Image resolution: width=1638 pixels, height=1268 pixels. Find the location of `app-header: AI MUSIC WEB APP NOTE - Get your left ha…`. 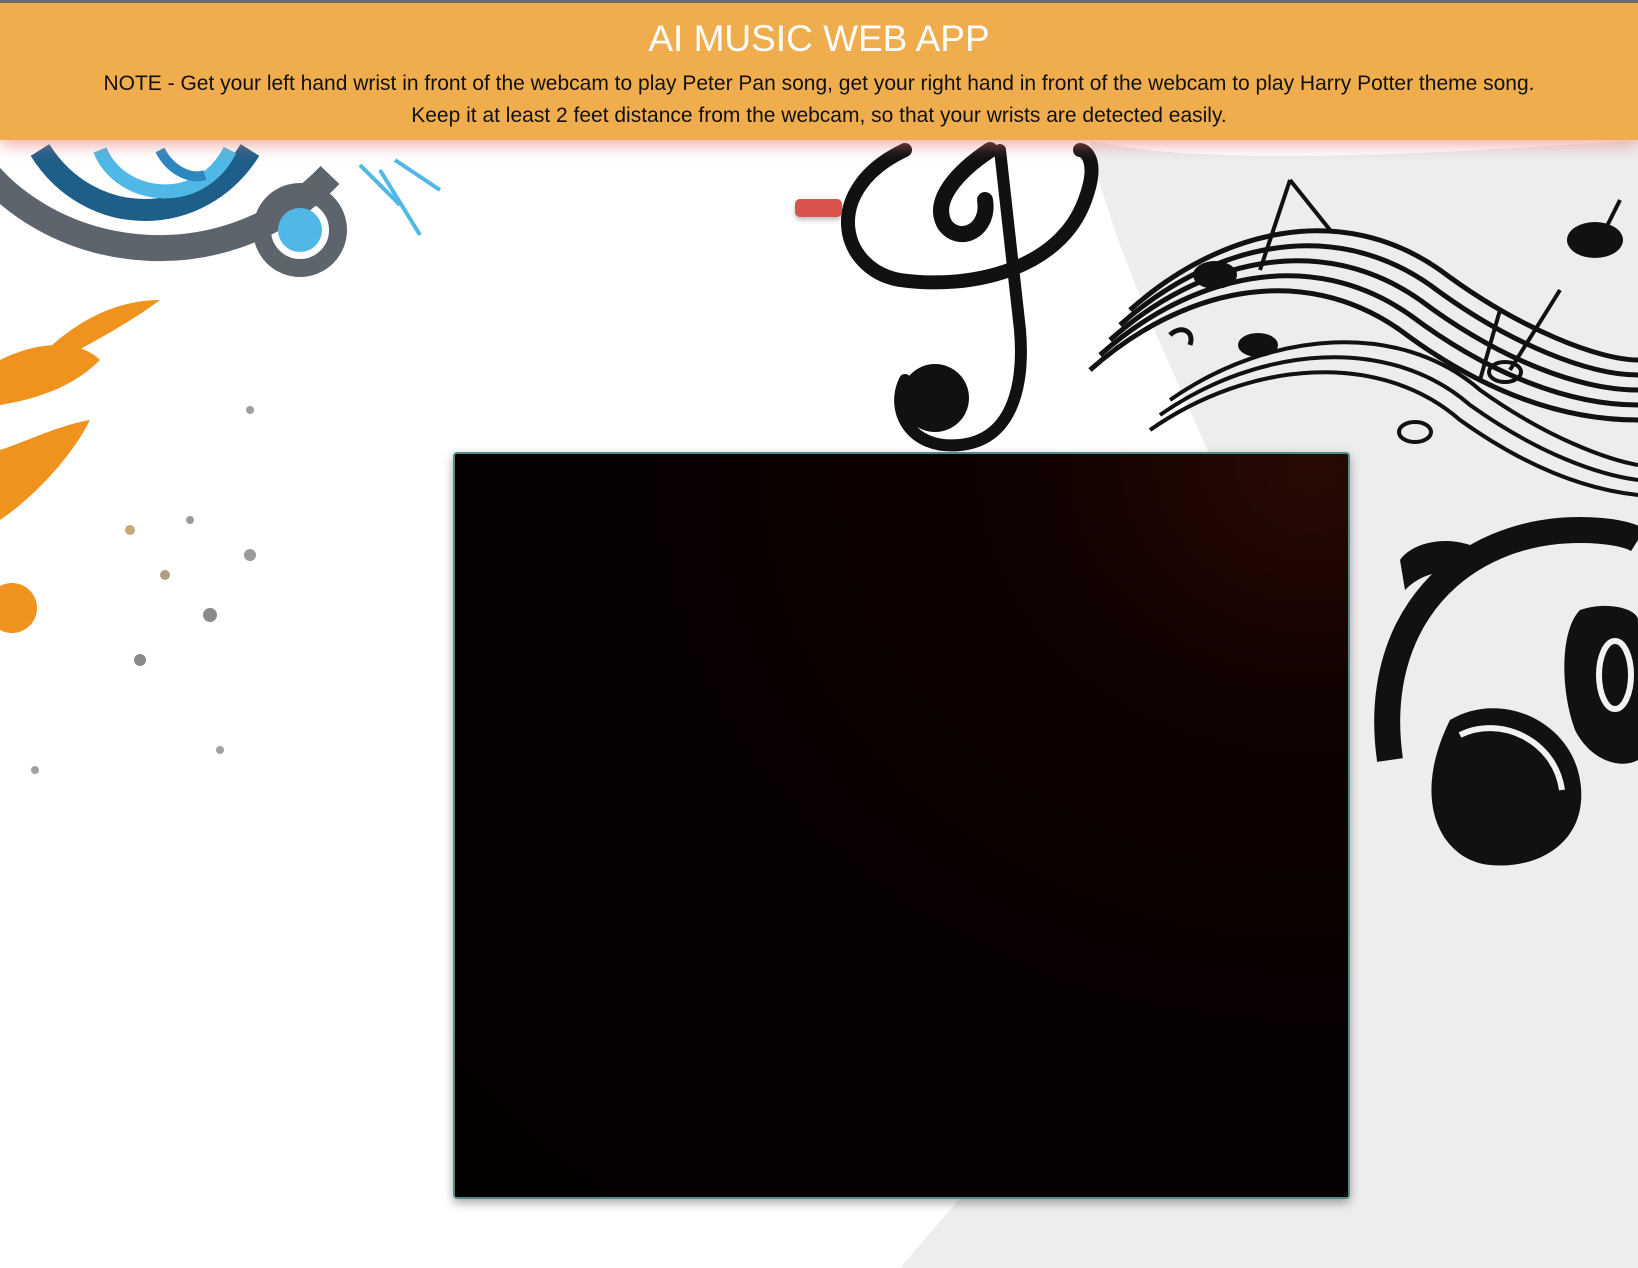

app-header: AI MUSIC WEB APP NOTE - Get your left ha… is located at coordinates (819, 71).